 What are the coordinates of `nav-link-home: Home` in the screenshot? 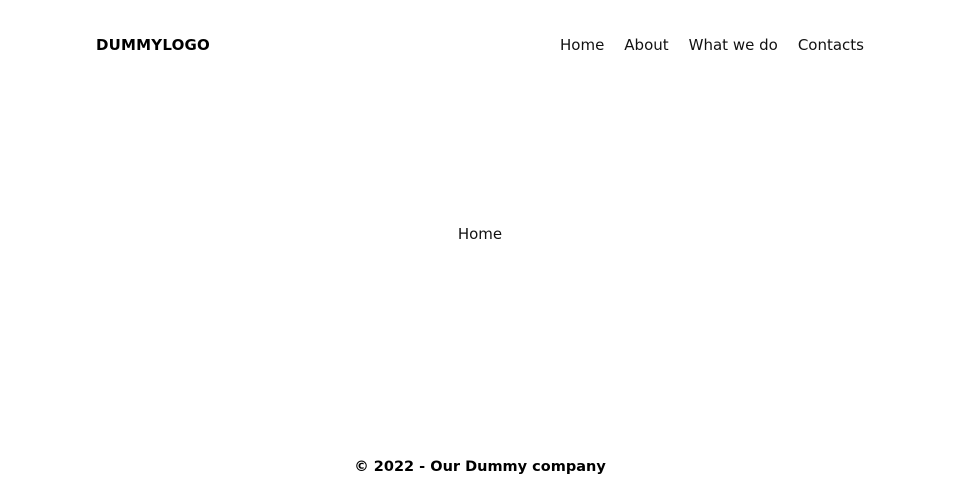 It's located at (582, 45).